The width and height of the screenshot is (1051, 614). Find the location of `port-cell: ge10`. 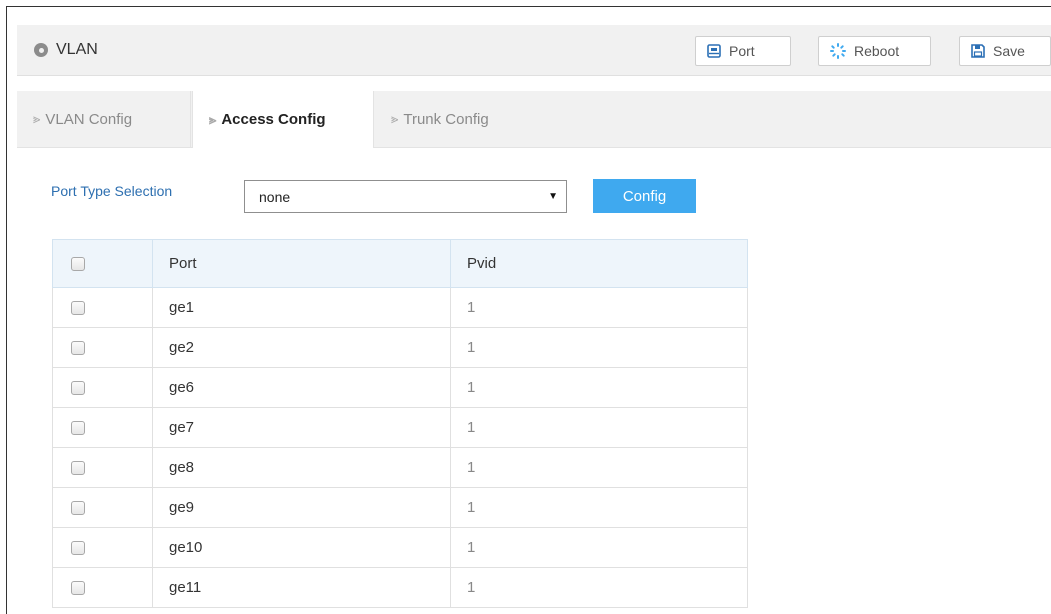

port-cell: ge10 is located at coordinates (301, 547).